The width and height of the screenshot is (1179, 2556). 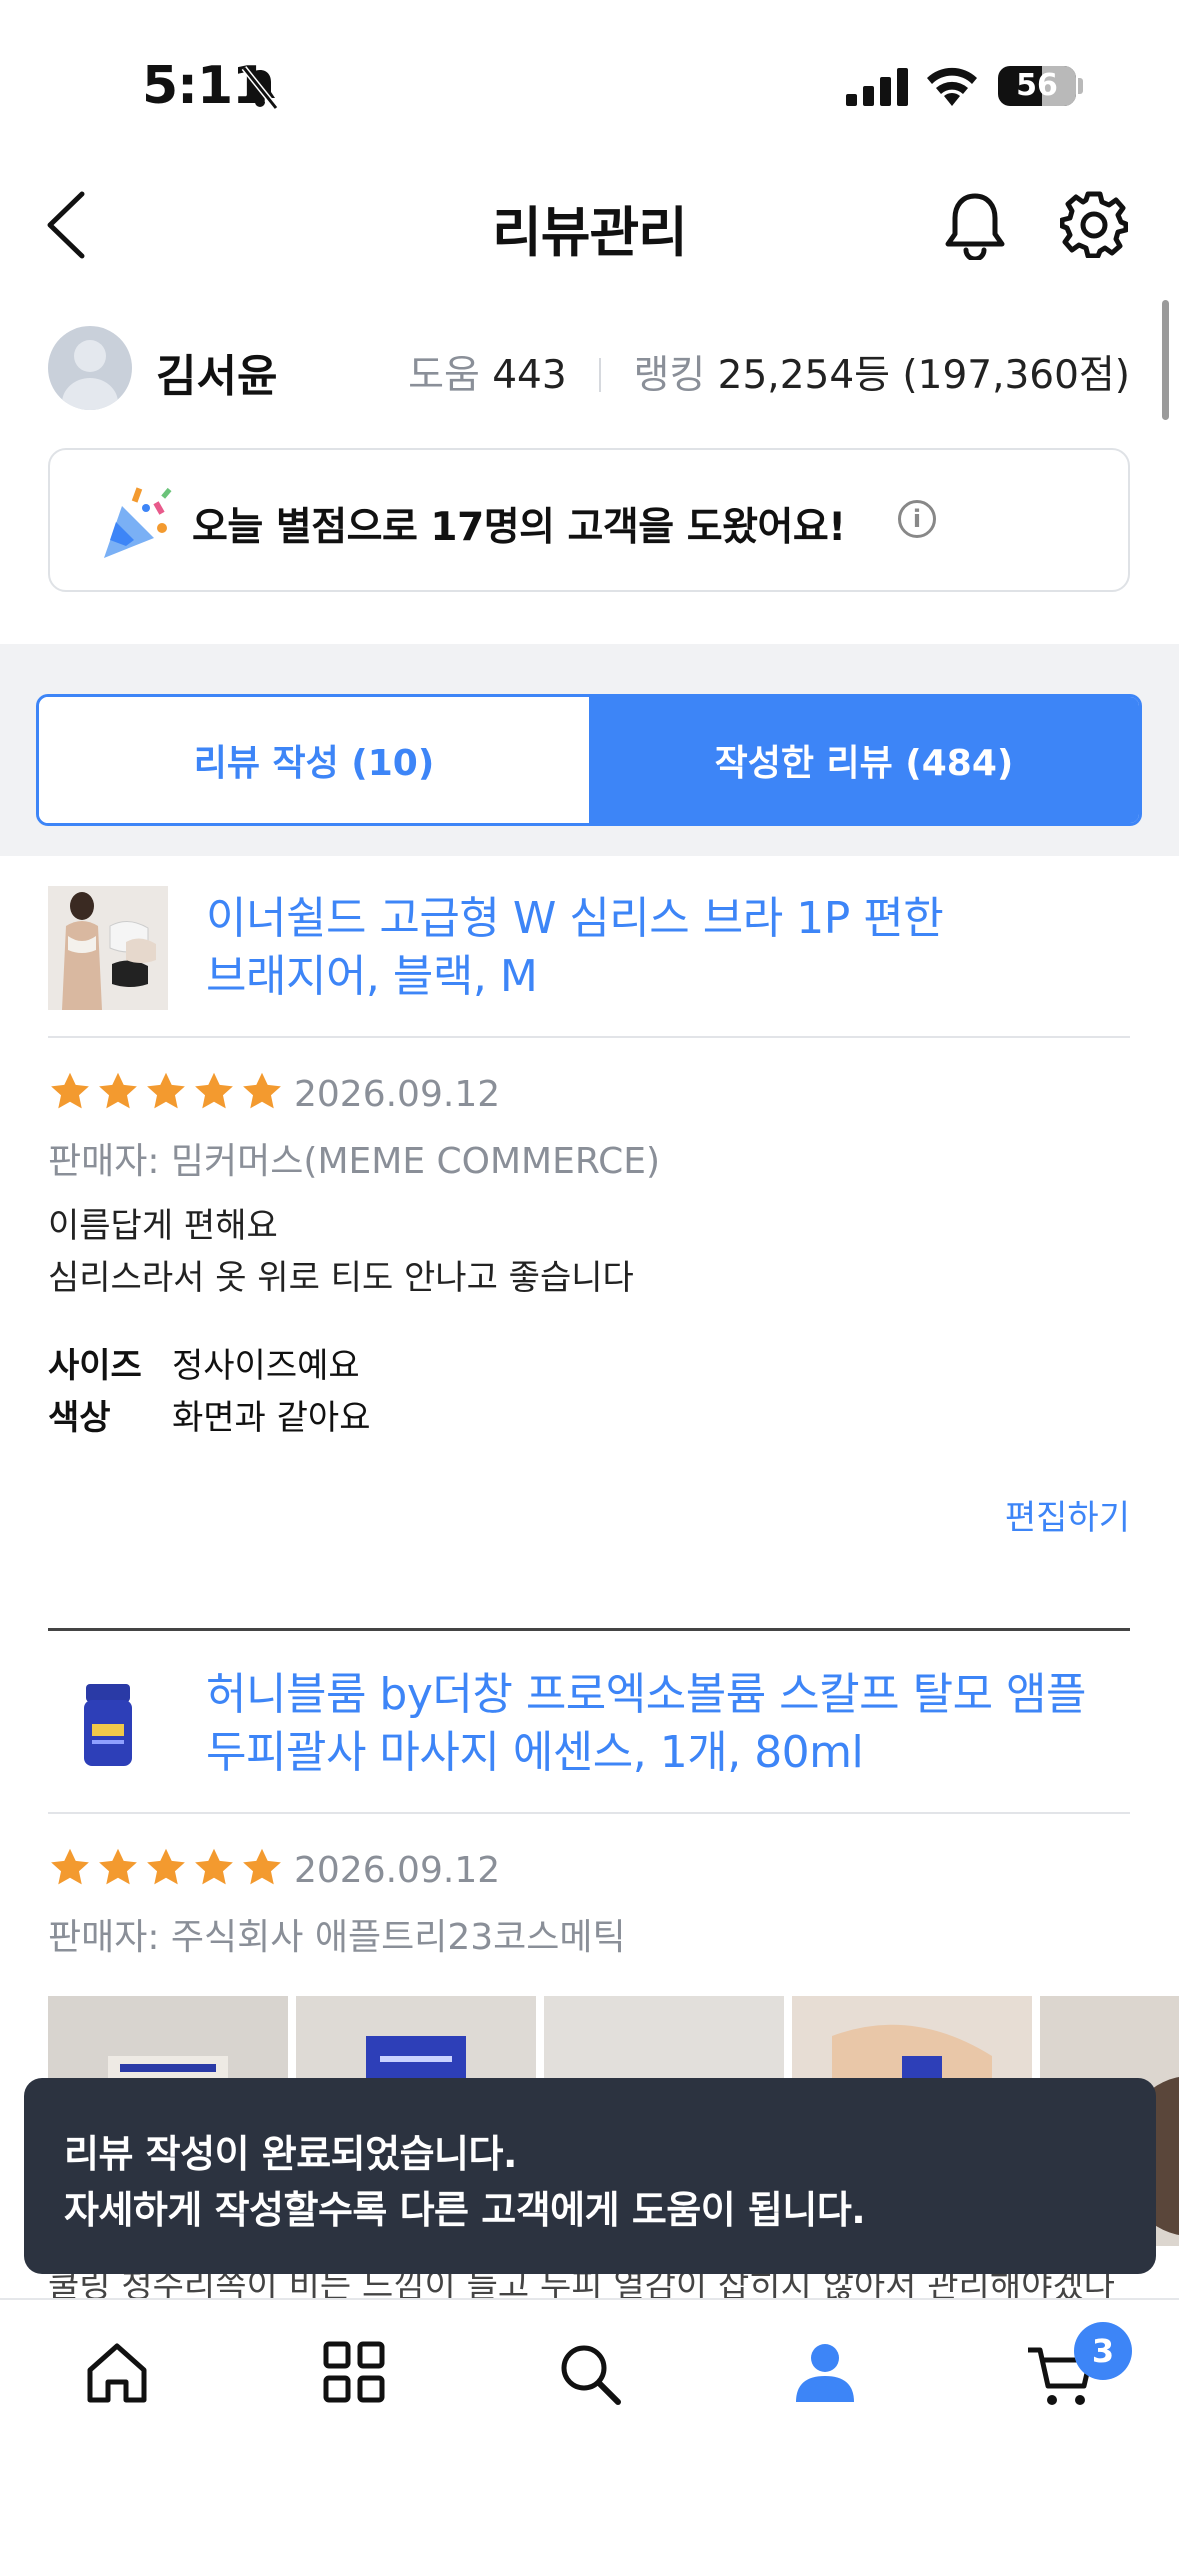 I want to click on tab-write-review: 리뷰 작성 (10), so click(x=314, y=760).